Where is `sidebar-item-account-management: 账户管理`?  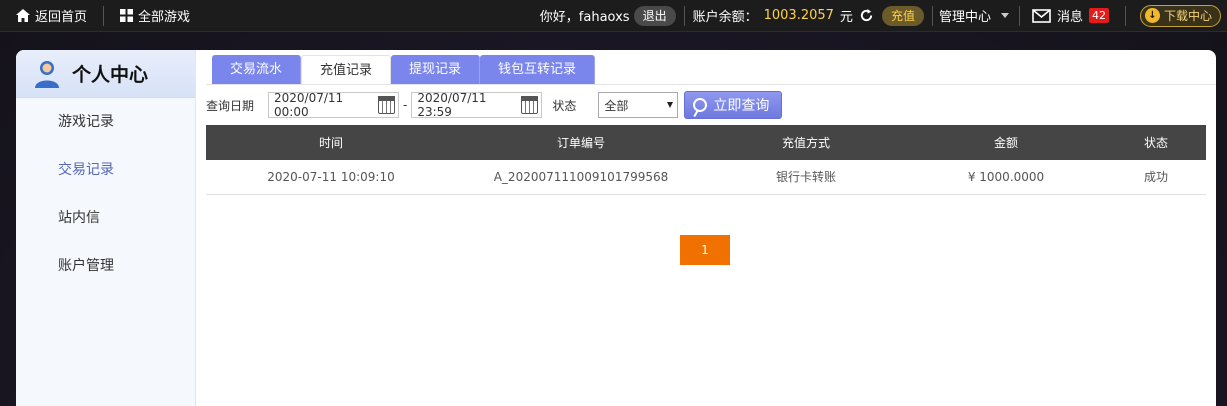 sidebar-item-account-management: 账户管理 is located at coordinates (105, 266).